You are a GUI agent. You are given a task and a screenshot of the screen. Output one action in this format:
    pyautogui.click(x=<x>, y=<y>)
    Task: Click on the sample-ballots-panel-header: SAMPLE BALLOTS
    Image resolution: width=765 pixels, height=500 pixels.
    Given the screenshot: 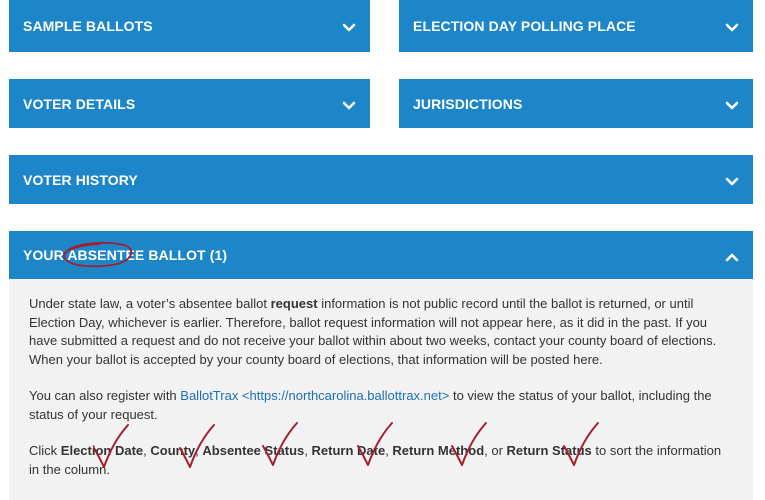 What is the action you would take?
    pyautogui.click(x=189, y=26)
    